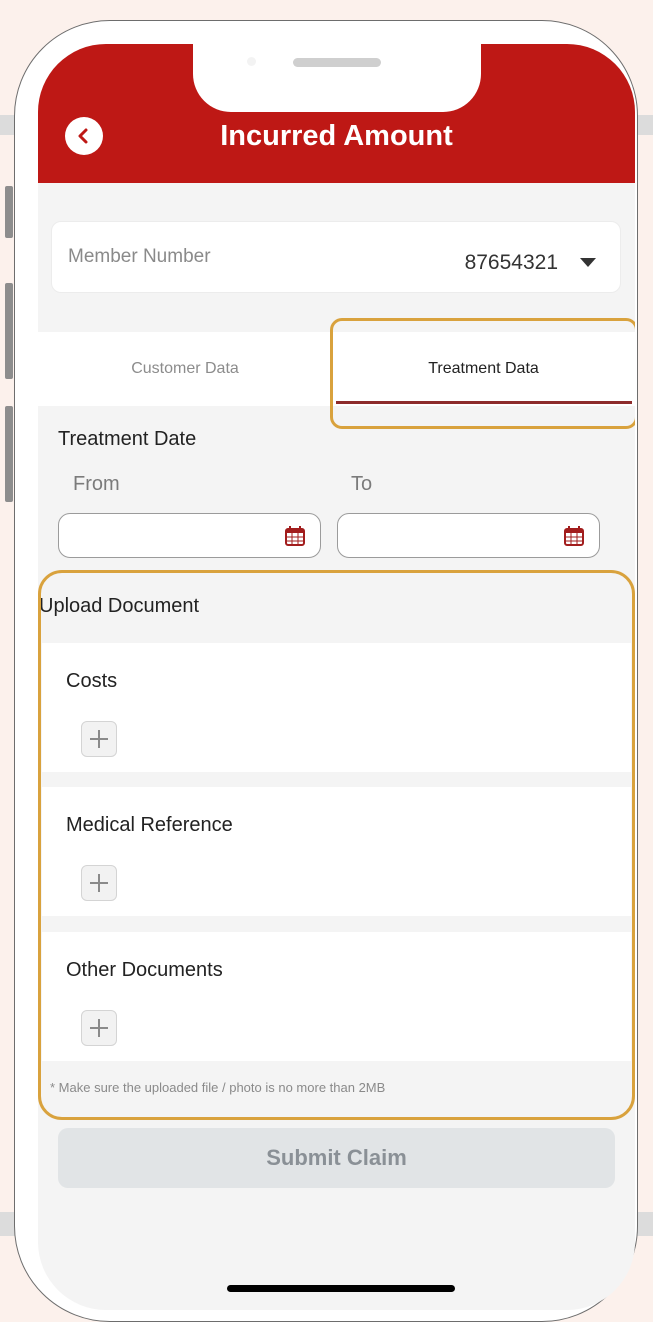 The image size is (653, 1322). Describe the element at coordinates (336, 257) in the screenshot. I see `member-number-select: Member Number 87654321` at that location.